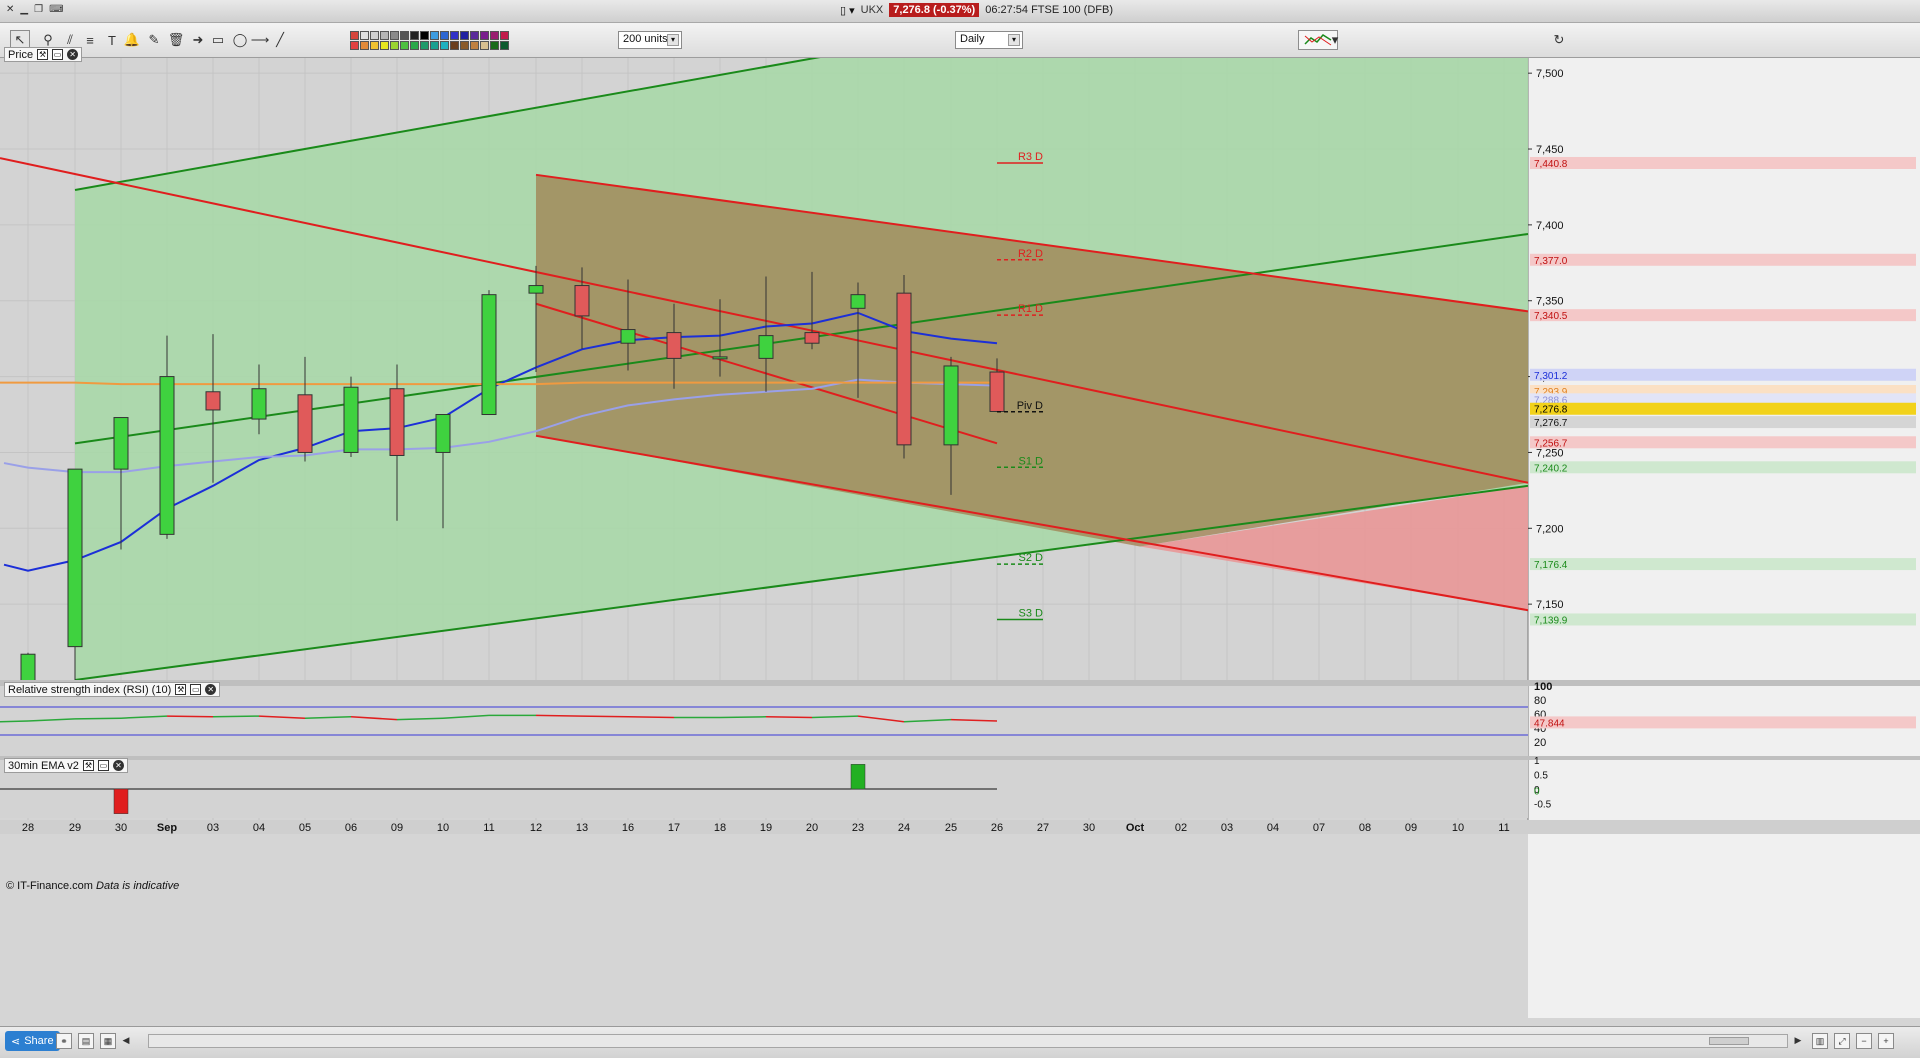 This screenshot has width=1920, height=1058. Describe the element at coordinates (24, 9) in the screenshot. I see `minimize-window-icon: ▁` at that location.